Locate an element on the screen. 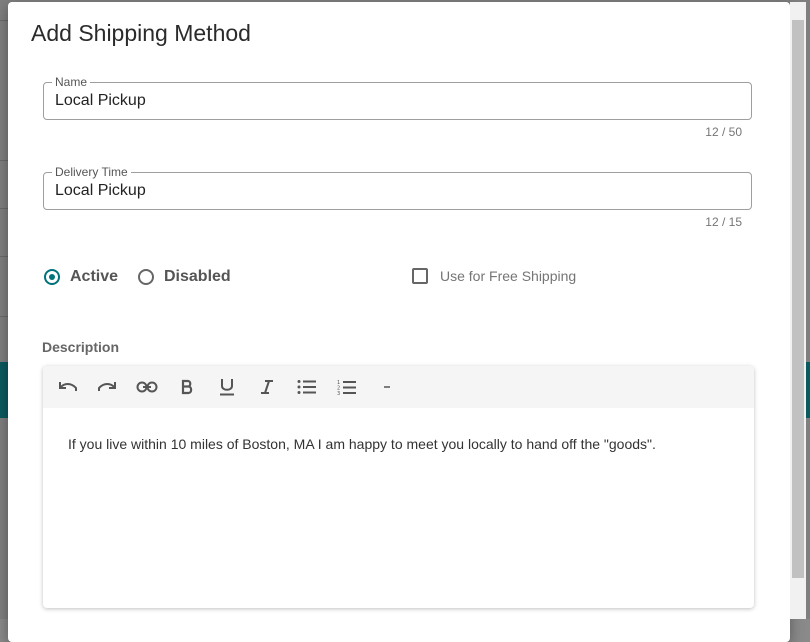 The image size is (810, 642). bullet-list-icon is located at coordinates (306, 387).